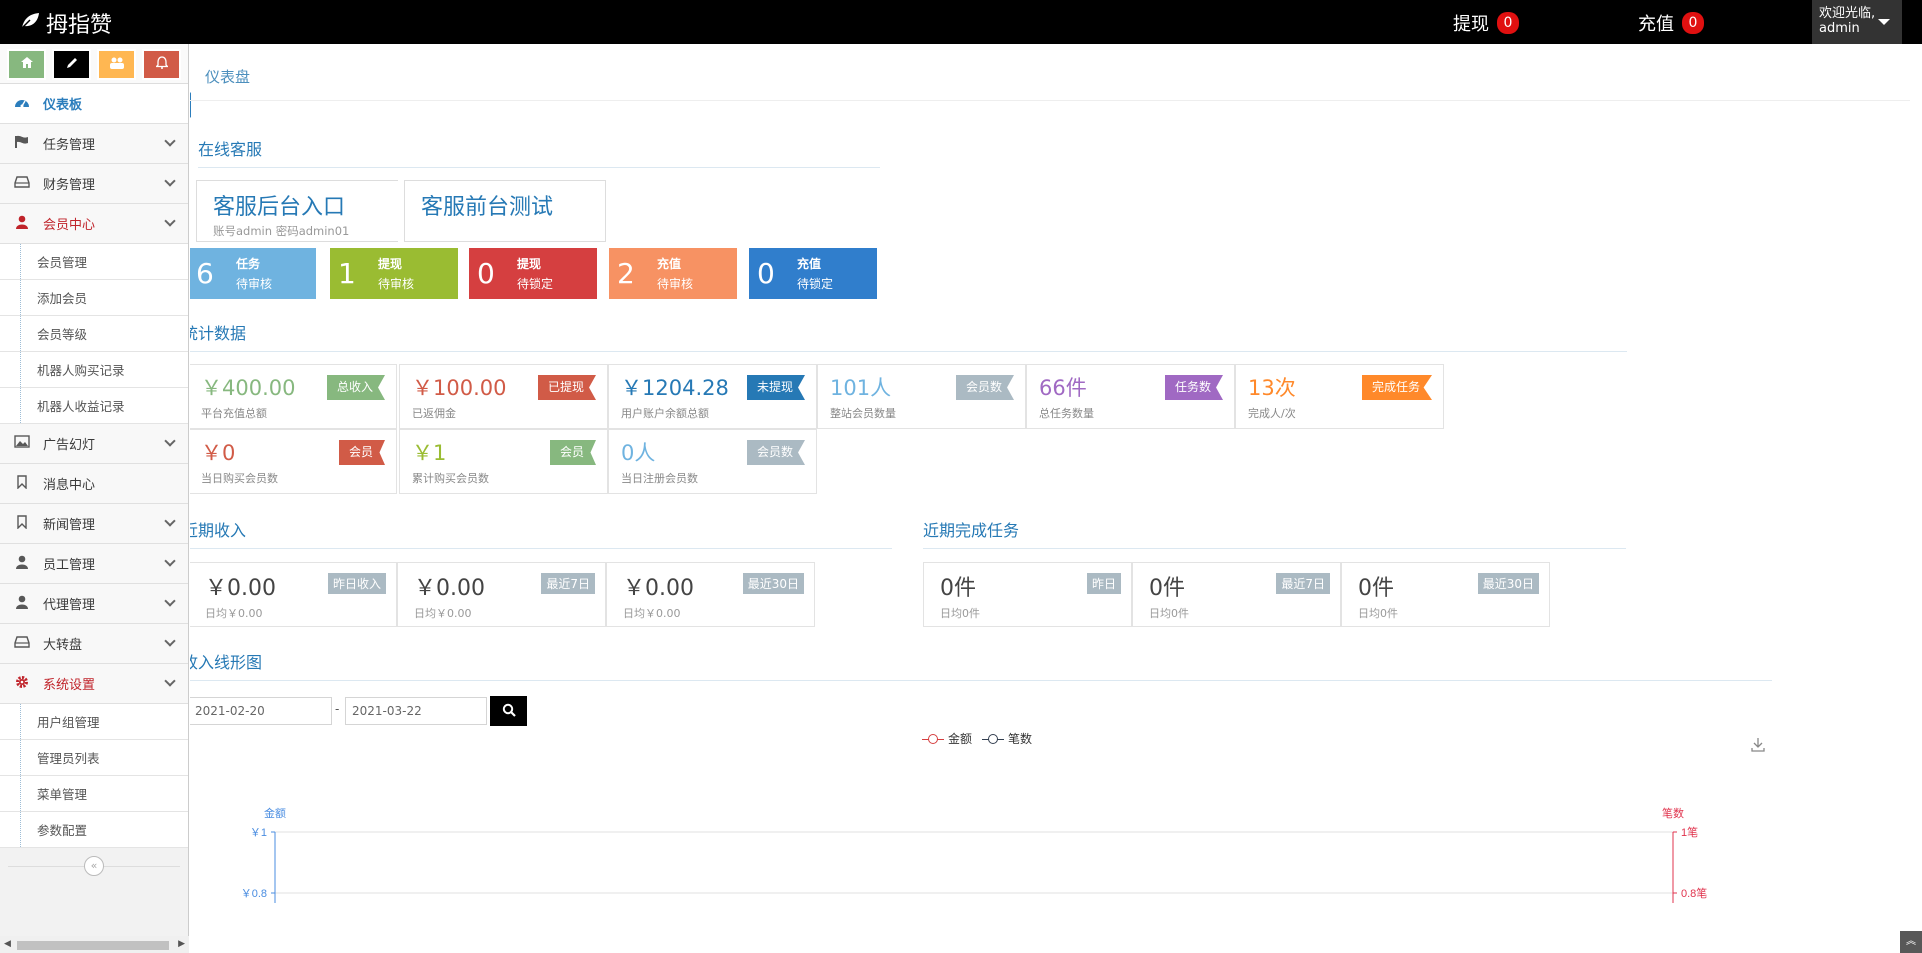  Describe the element at coordinates (503, 461) in the screenshot. I see `stat-card: ￥1 累计购买会员数 会员` at that location.